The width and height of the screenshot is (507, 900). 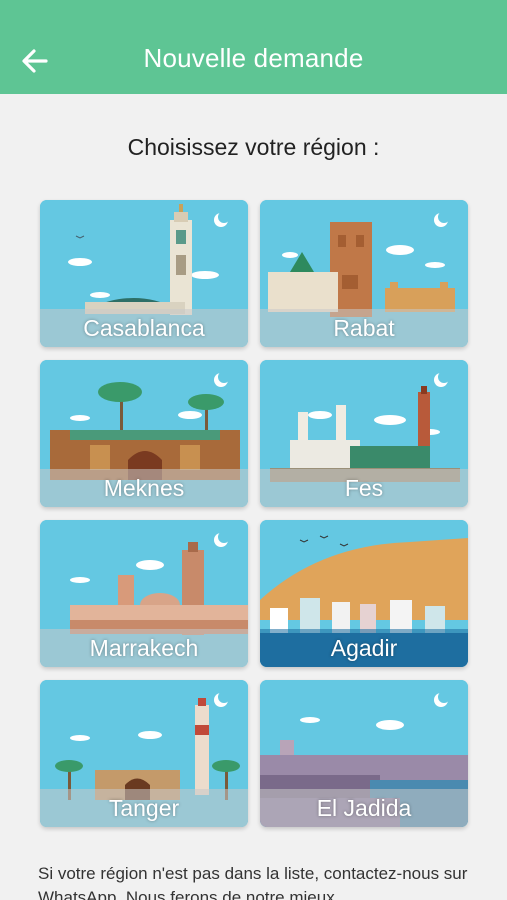 What do you see at coordinates (144, 593) in the screenshot?
I see `region-card-marrakech: Marrakech` at bounding box center [144, 593].